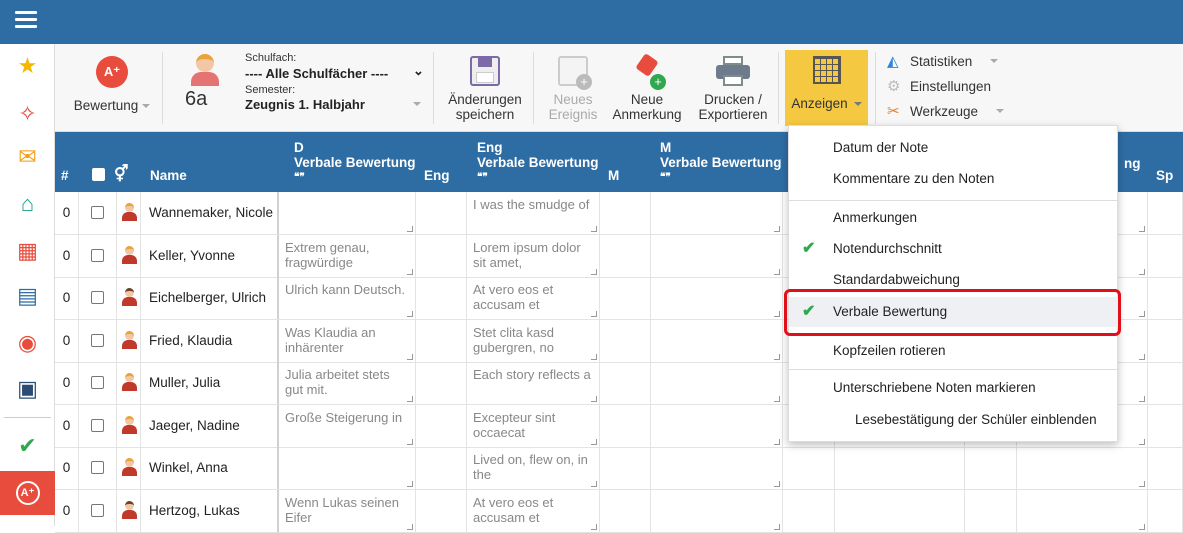 This screenshot has height=533, width=1183. I want to click on column-m-verbal: M Verbale Bewertung ❝❞, so click(721, 161).